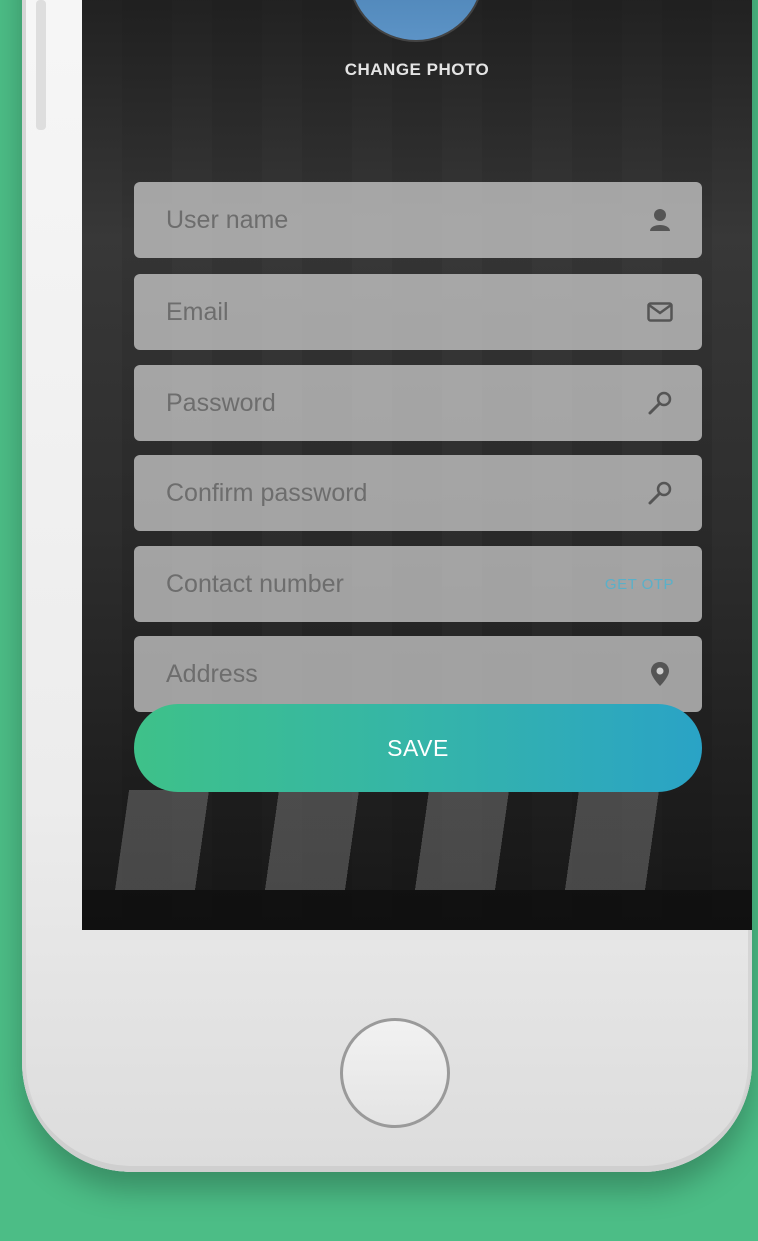  I want to click on password-field, so click(418, 403).